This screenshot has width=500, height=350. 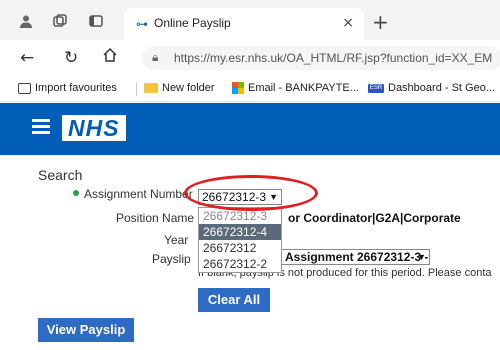 What do you see at coordinates (176, 240) in the screenshot?
I see `year-label: Year` at bounding box center [176, 240].